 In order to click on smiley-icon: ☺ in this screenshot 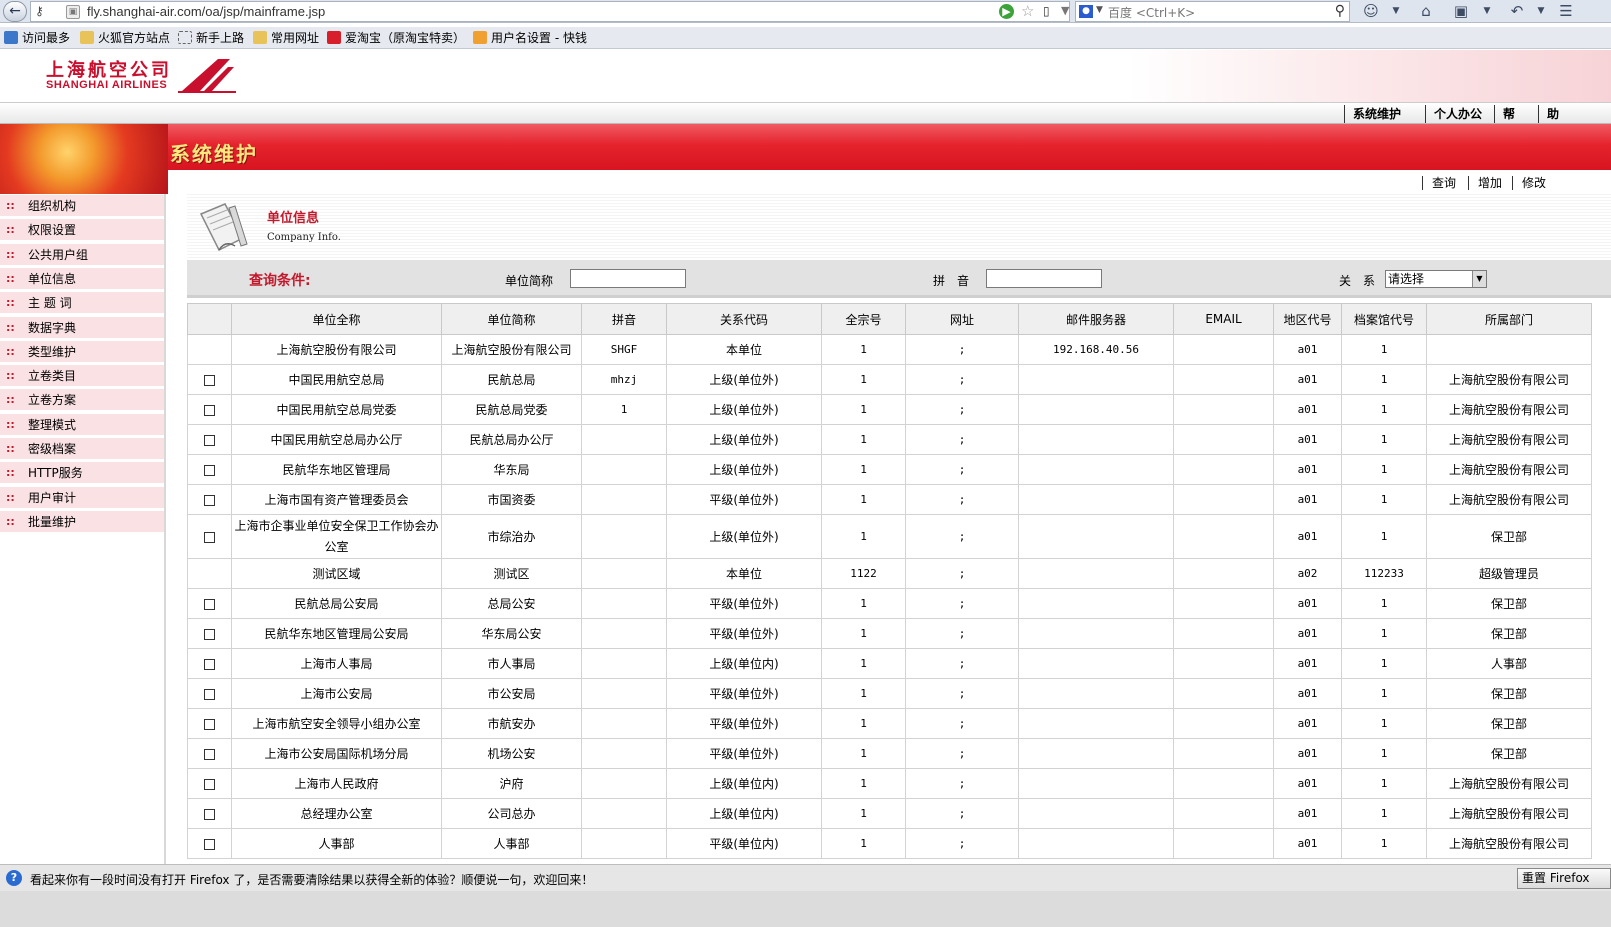, I will do `click(1371, 11)`.